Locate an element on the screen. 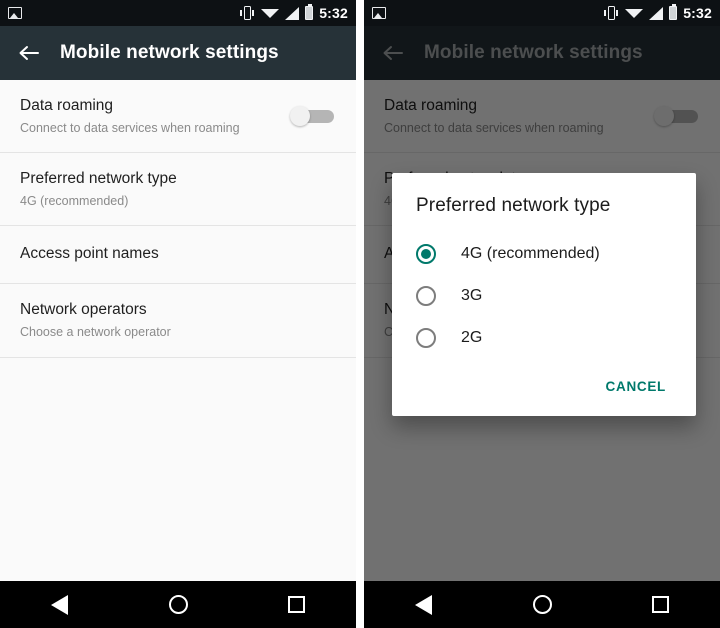 Image resolution: width=720 pixels, height=628 pixels. list-item-subtitle: Connect to data services when roaming is located at coordinates (130, 127).